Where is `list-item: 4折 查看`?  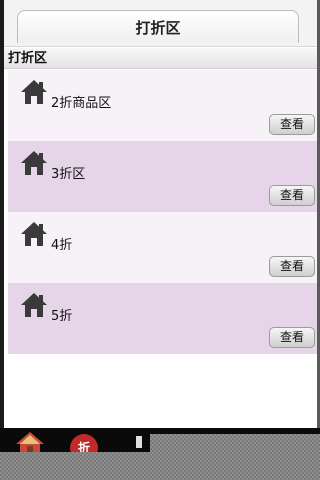
list-item: 4折 查看 is located at coordinates (162, 247).